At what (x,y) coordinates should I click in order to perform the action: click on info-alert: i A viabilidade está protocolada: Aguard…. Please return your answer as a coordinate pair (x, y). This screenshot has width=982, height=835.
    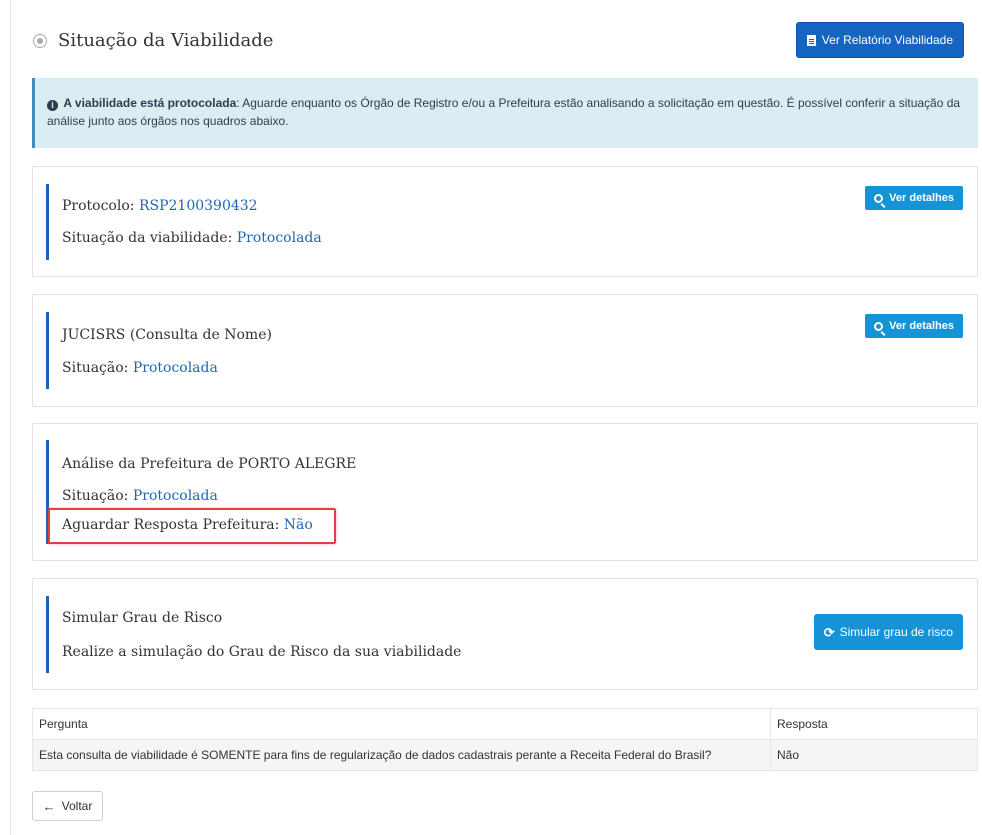
    Looking at the image, I should click on (505, 113).